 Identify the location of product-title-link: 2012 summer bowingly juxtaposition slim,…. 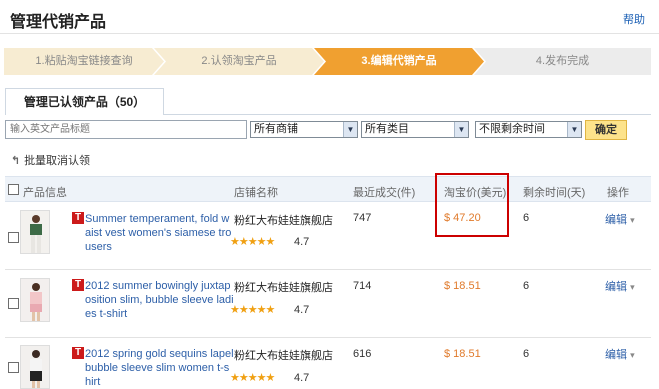
(160, 300).